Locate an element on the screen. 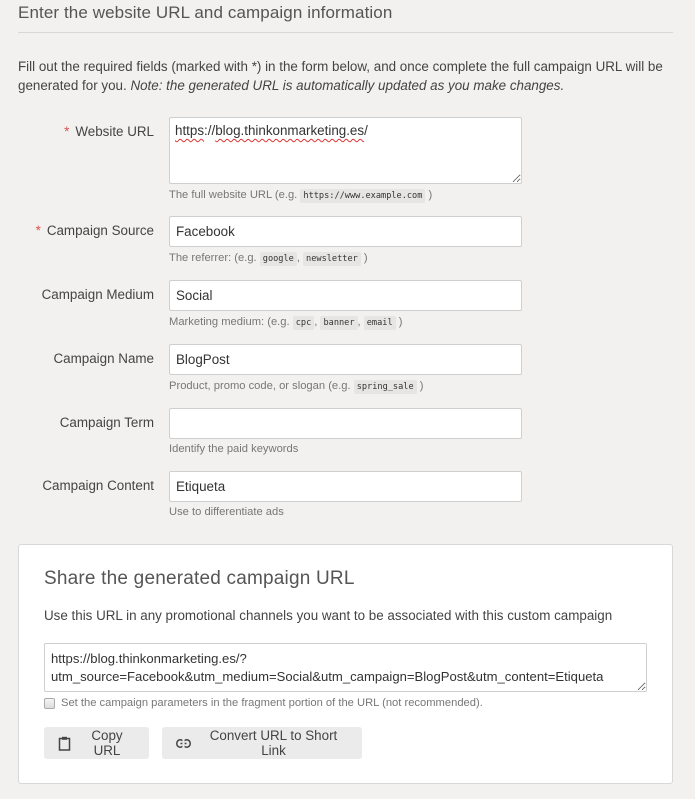 This screenshot has height=799, width=695. campaign-medium-input is located at coordinates (345, 295).